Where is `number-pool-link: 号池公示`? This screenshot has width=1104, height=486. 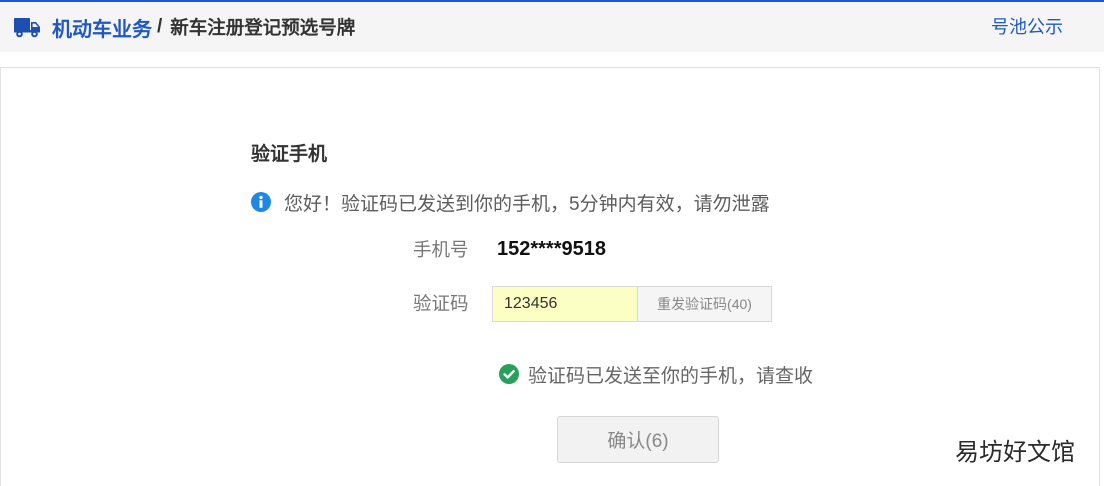
number-pool-link: 号池公示 is located at coordinates (1027, 27).